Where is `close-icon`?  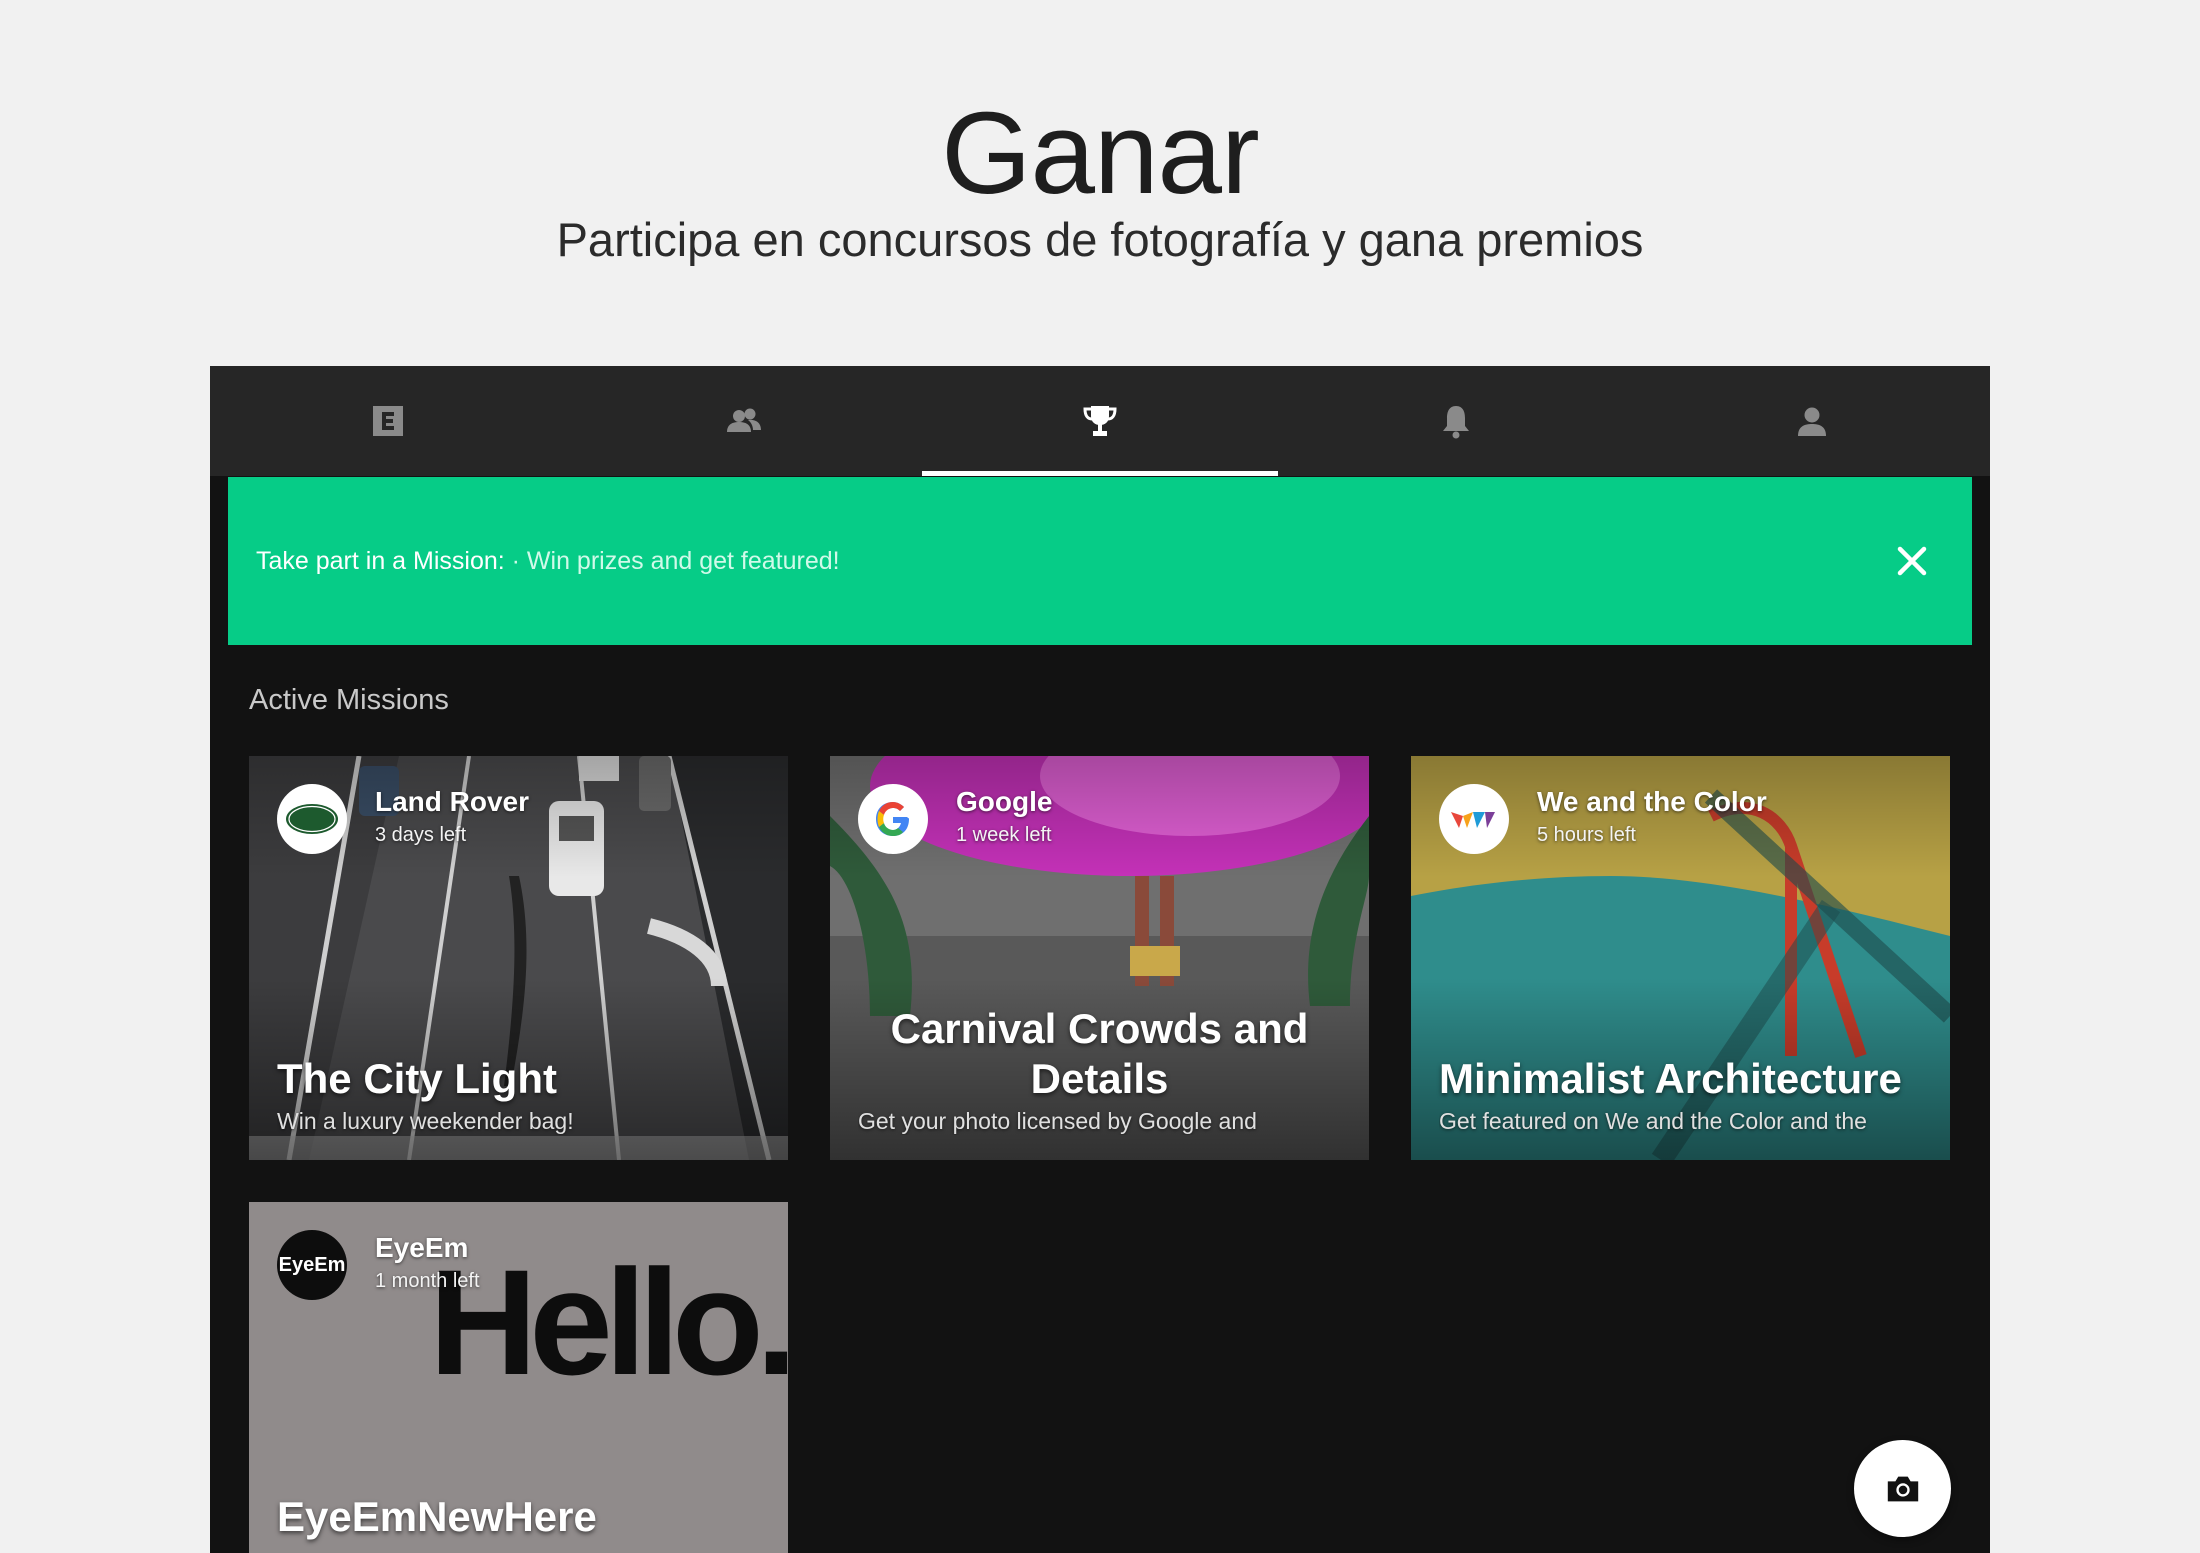 close-icon is located at coordinates (1912, 561).